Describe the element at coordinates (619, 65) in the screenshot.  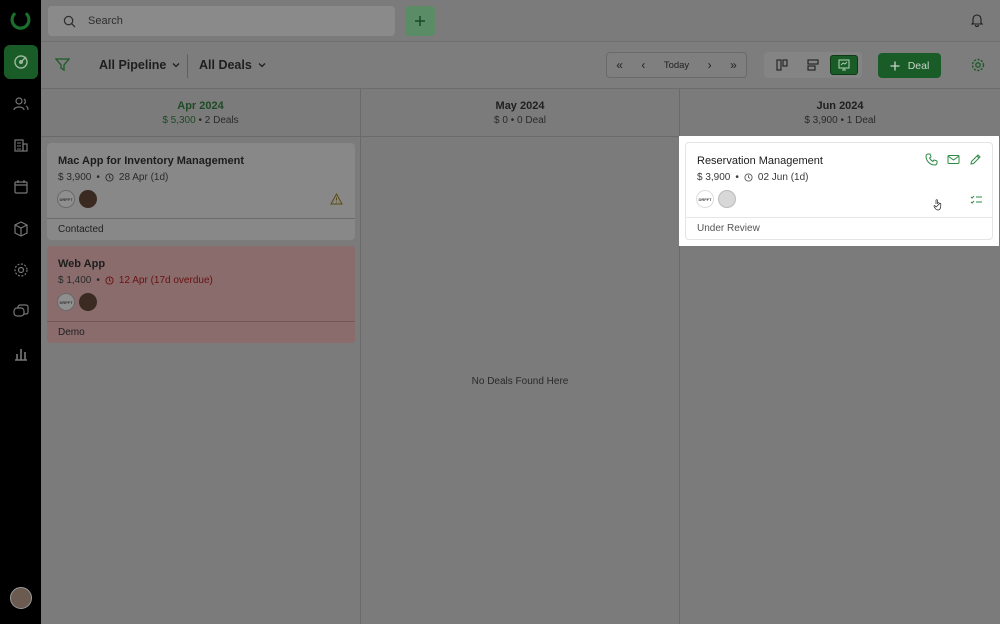
I see `double-chevron-left-icon: «` at that location.